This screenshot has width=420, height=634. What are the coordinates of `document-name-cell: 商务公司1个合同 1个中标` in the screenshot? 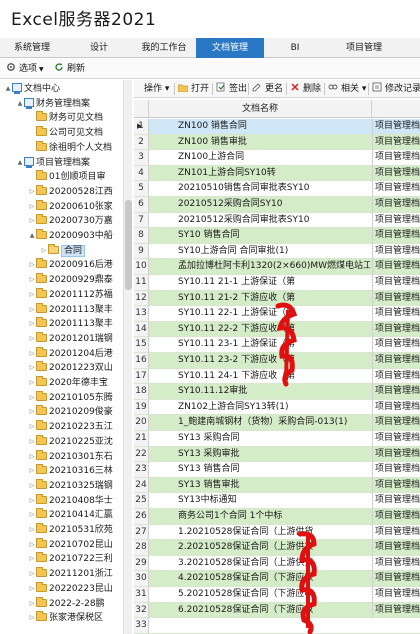 It's located at (274, 517).